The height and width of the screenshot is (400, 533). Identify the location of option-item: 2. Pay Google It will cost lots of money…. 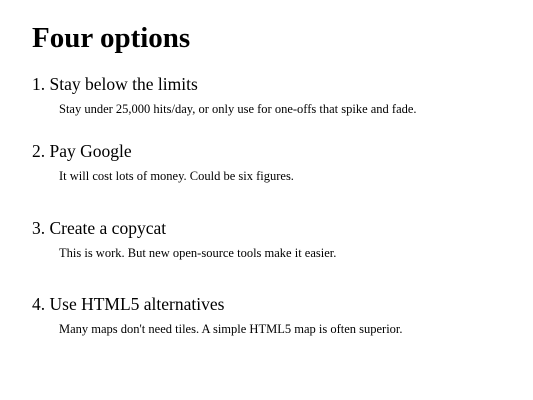
(279, 162).